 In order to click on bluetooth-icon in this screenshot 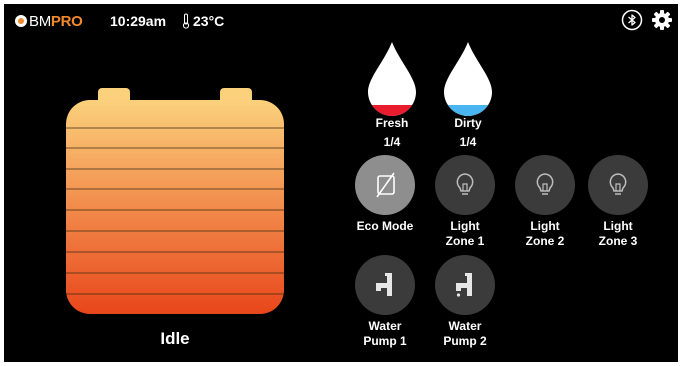, I will do `click(632, 20)`.